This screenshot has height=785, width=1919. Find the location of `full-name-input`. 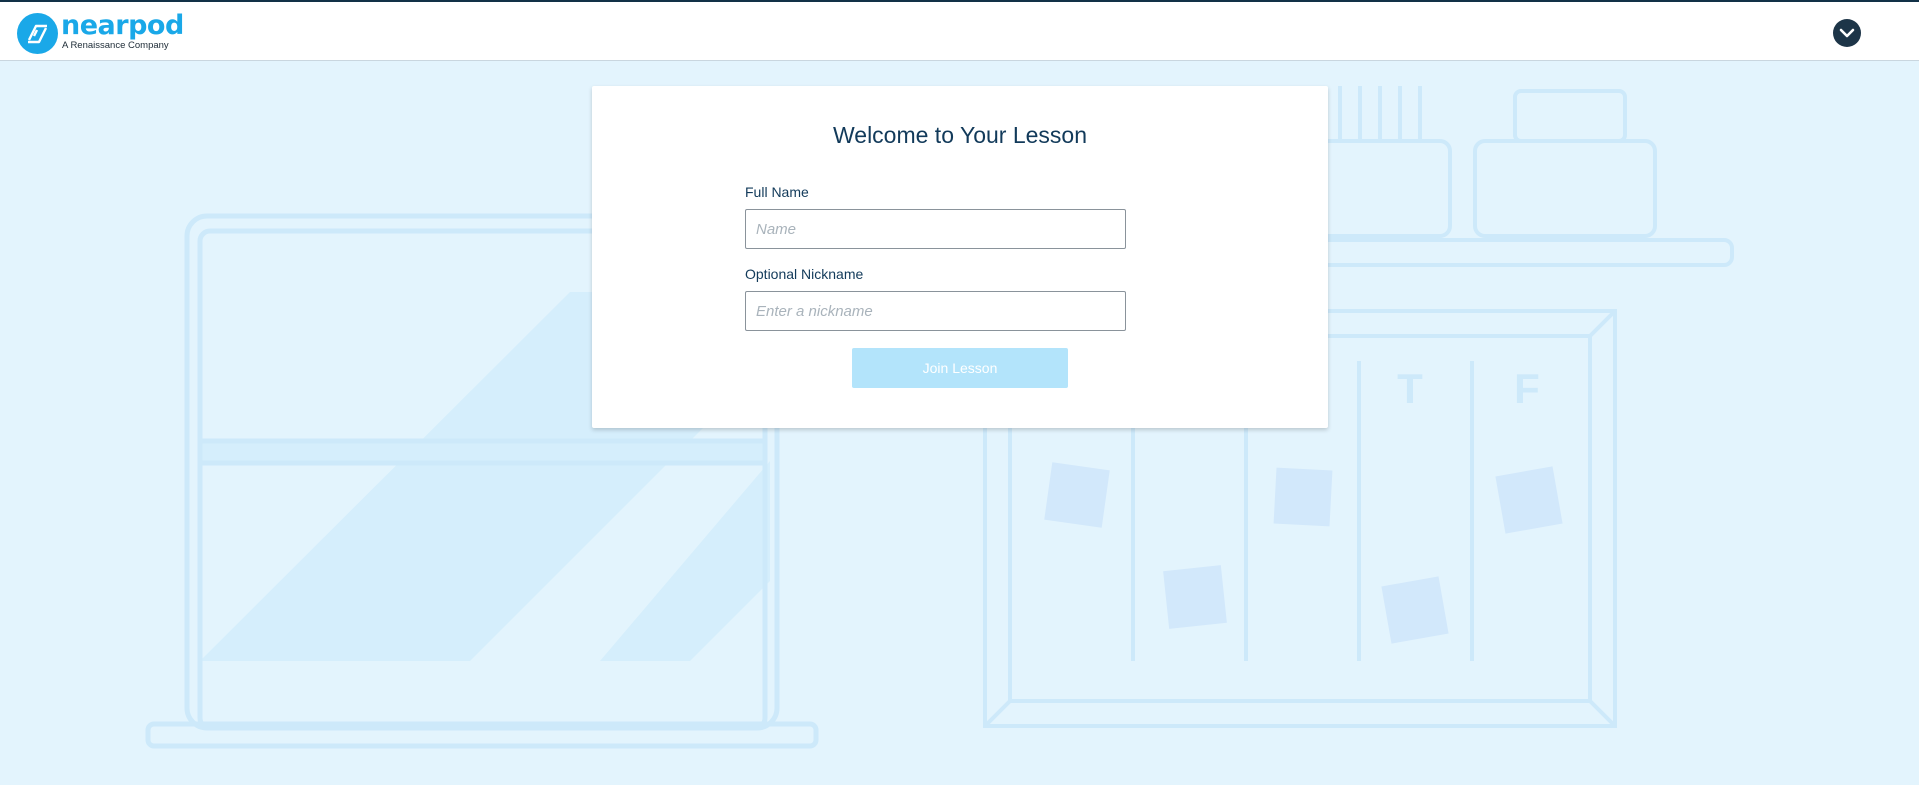

full-name-input is located at coordinates (935, 229).